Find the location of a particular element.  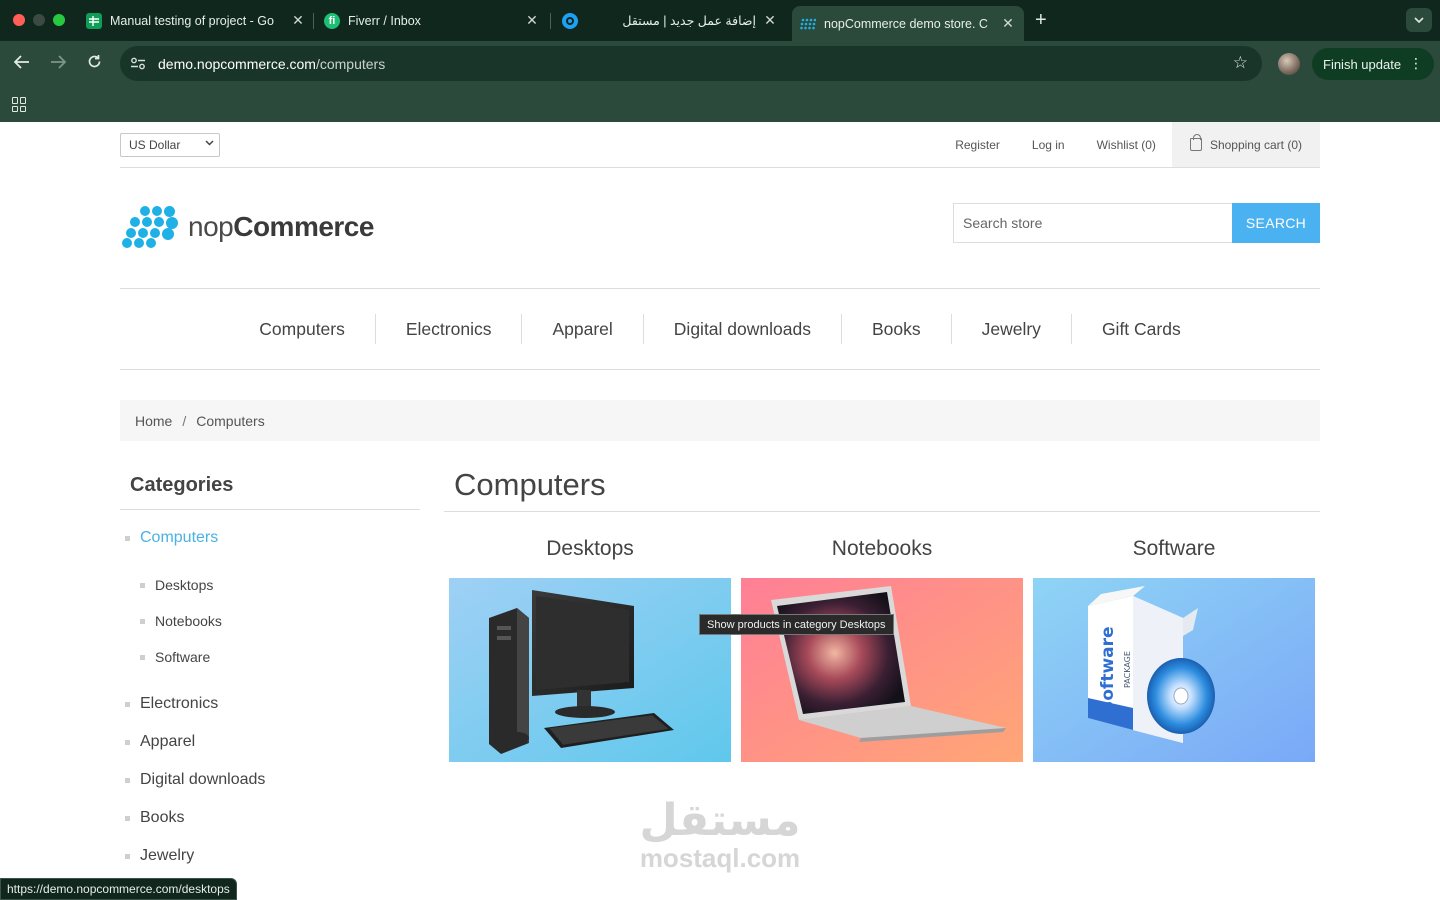

chevron-down-icon is located at coordinates (209, 143).